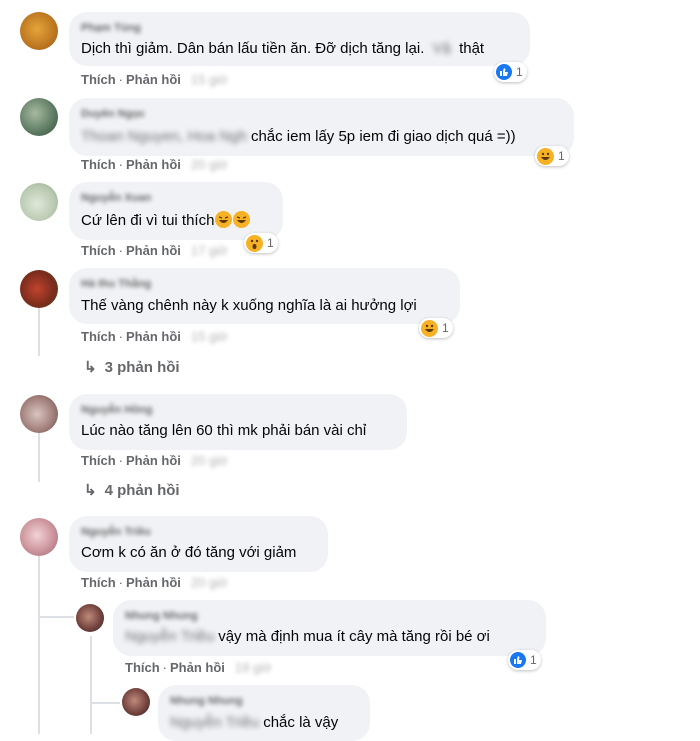  Describe the element at coordinates (117, 410) in the screenshot. I see `commenter-name: Nguyễn Hồng` at that location.